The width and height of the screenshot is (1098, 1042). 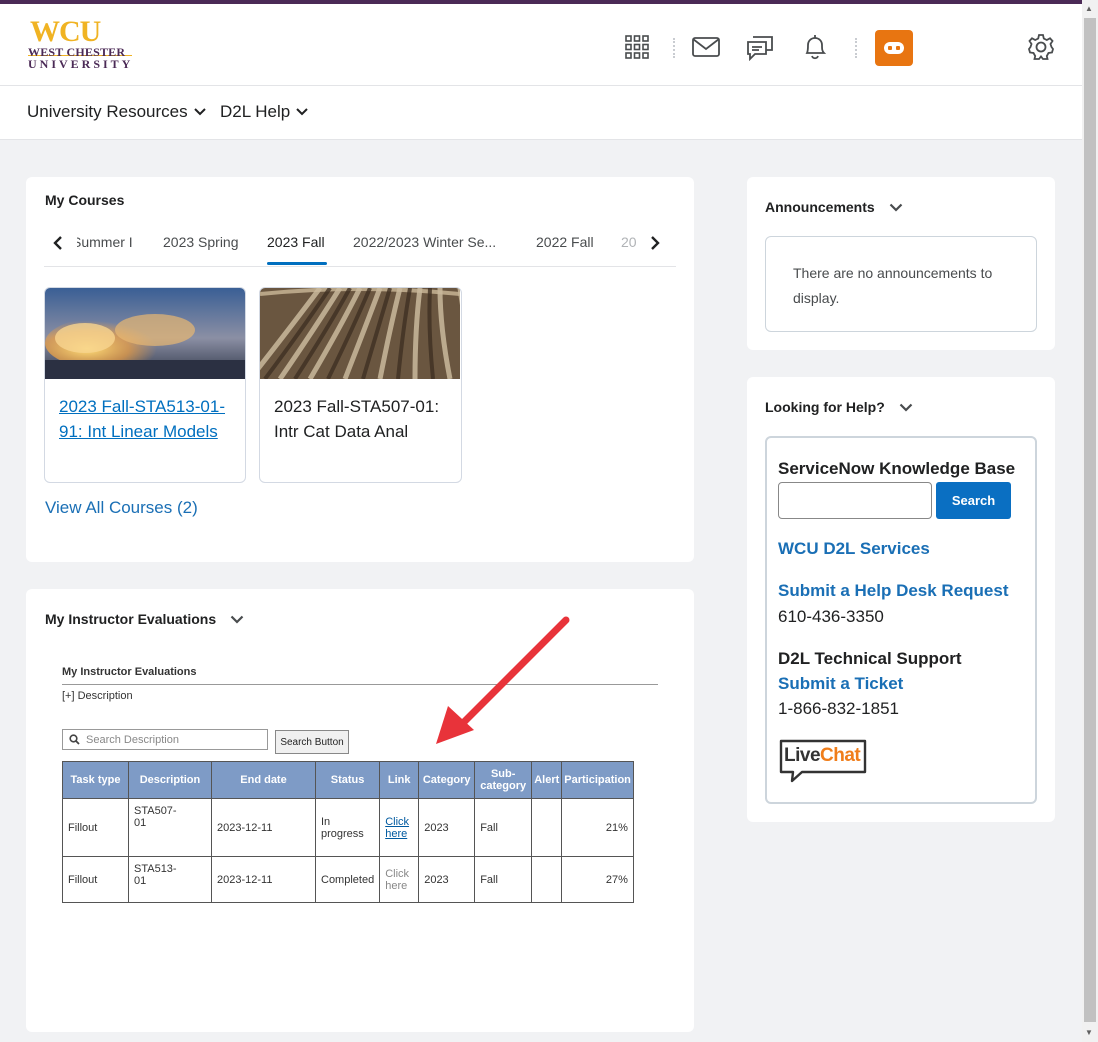 I want to click on tab-2023-fall: 2023 Fall, so click(x=296, y=242).